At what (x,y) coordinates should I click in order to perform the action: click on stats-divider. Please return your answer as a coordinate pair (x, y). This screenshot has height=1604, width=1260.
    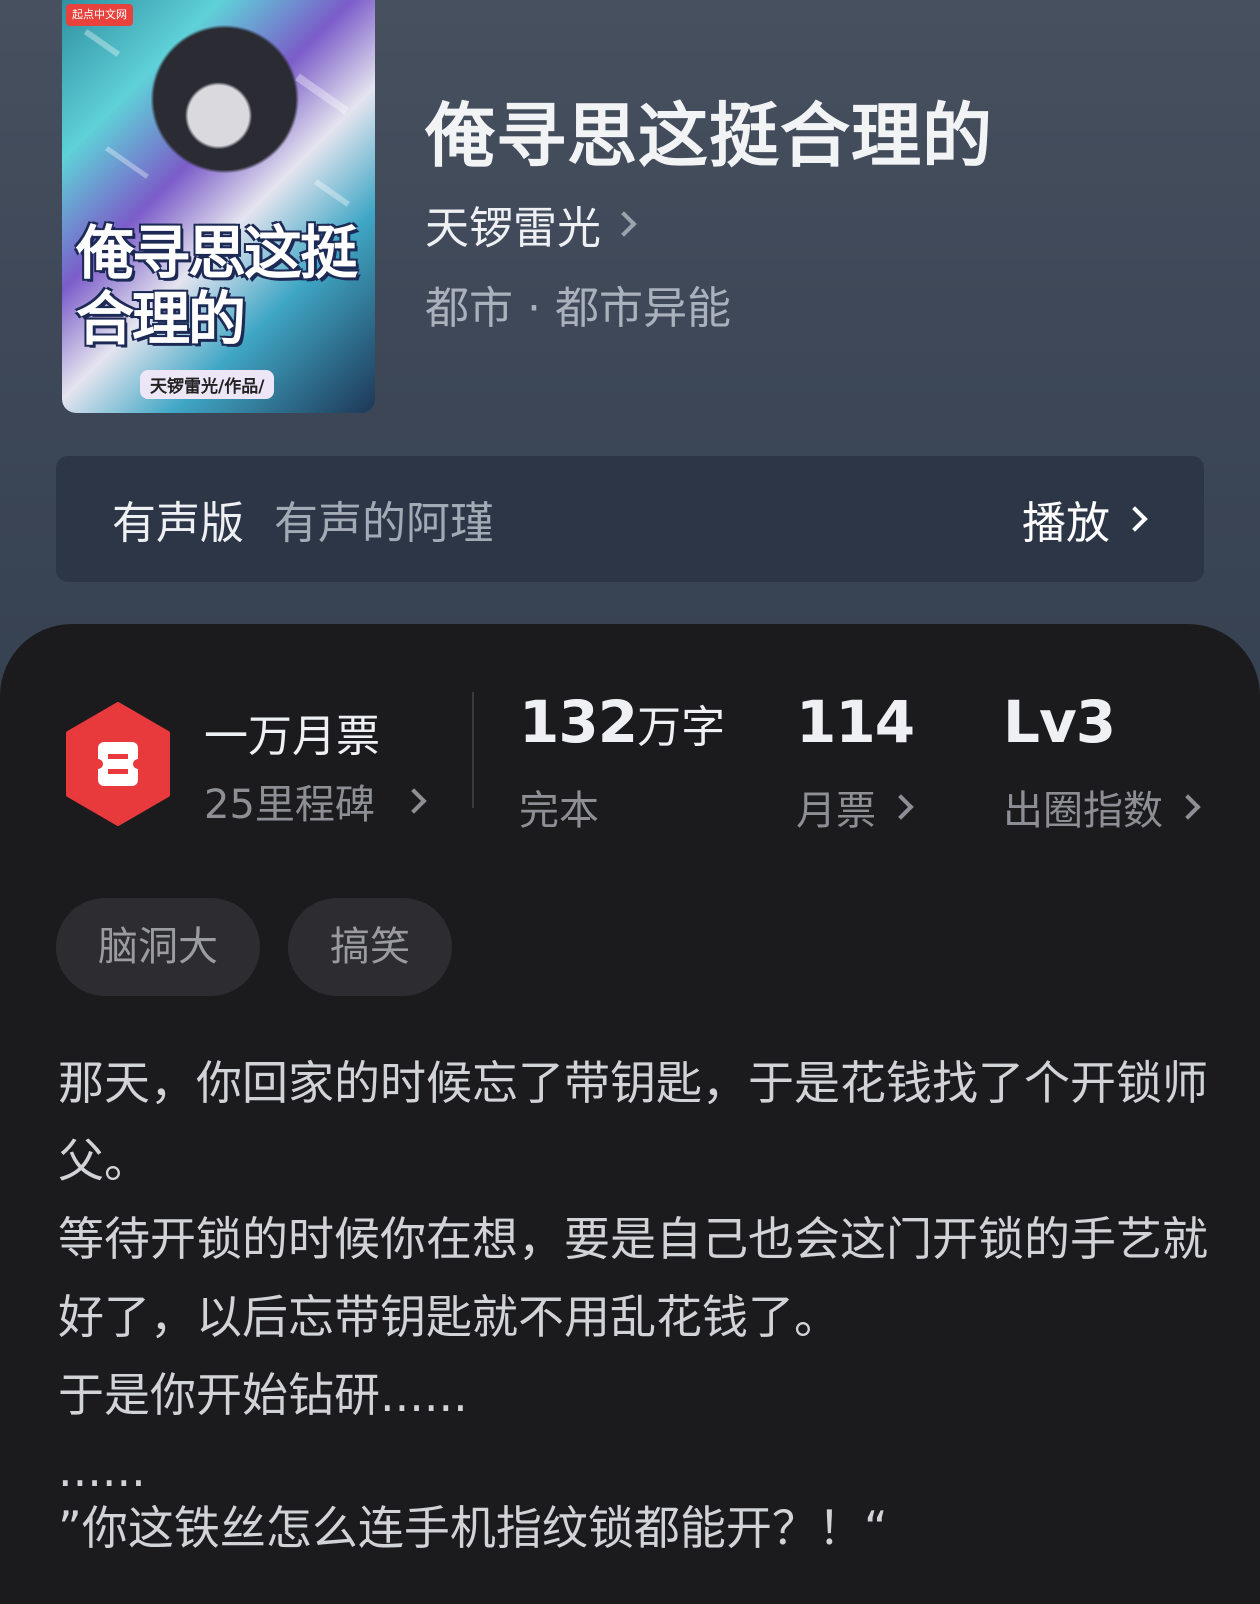
    Looking at the image, I should click on (473, 750).